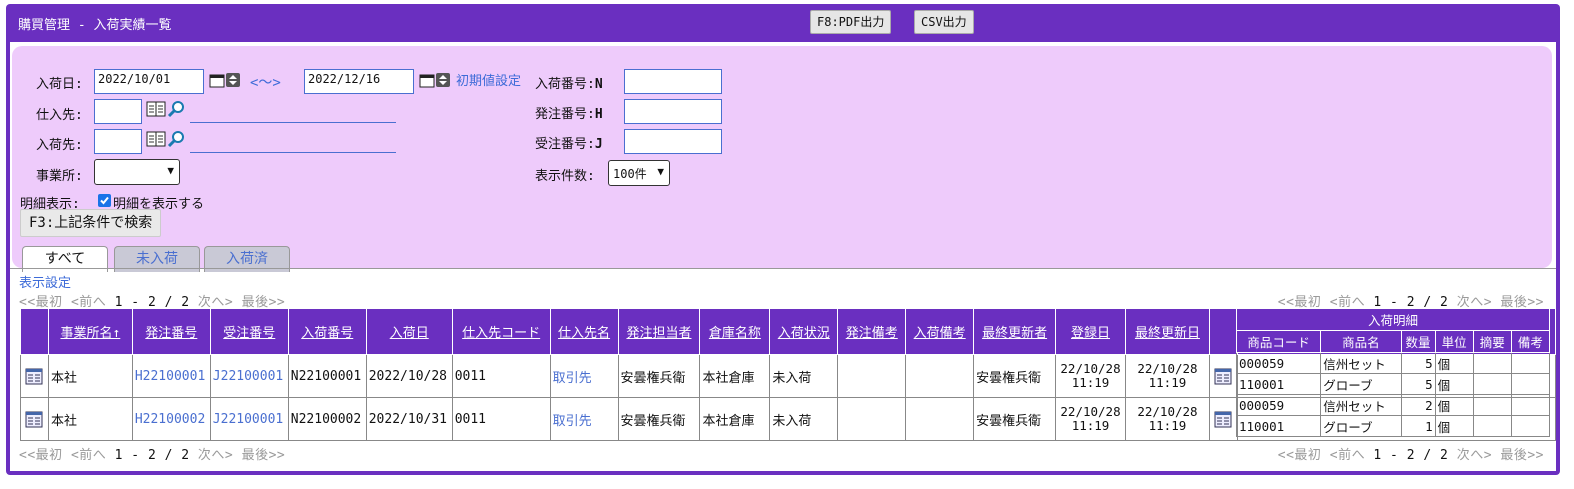 The width and height of the screenshot is (1574, 489). What do you see at coordinates (1454, 405) in the screenshot?
I see `detail-unit: 個` at bounding box center [1454, 405].